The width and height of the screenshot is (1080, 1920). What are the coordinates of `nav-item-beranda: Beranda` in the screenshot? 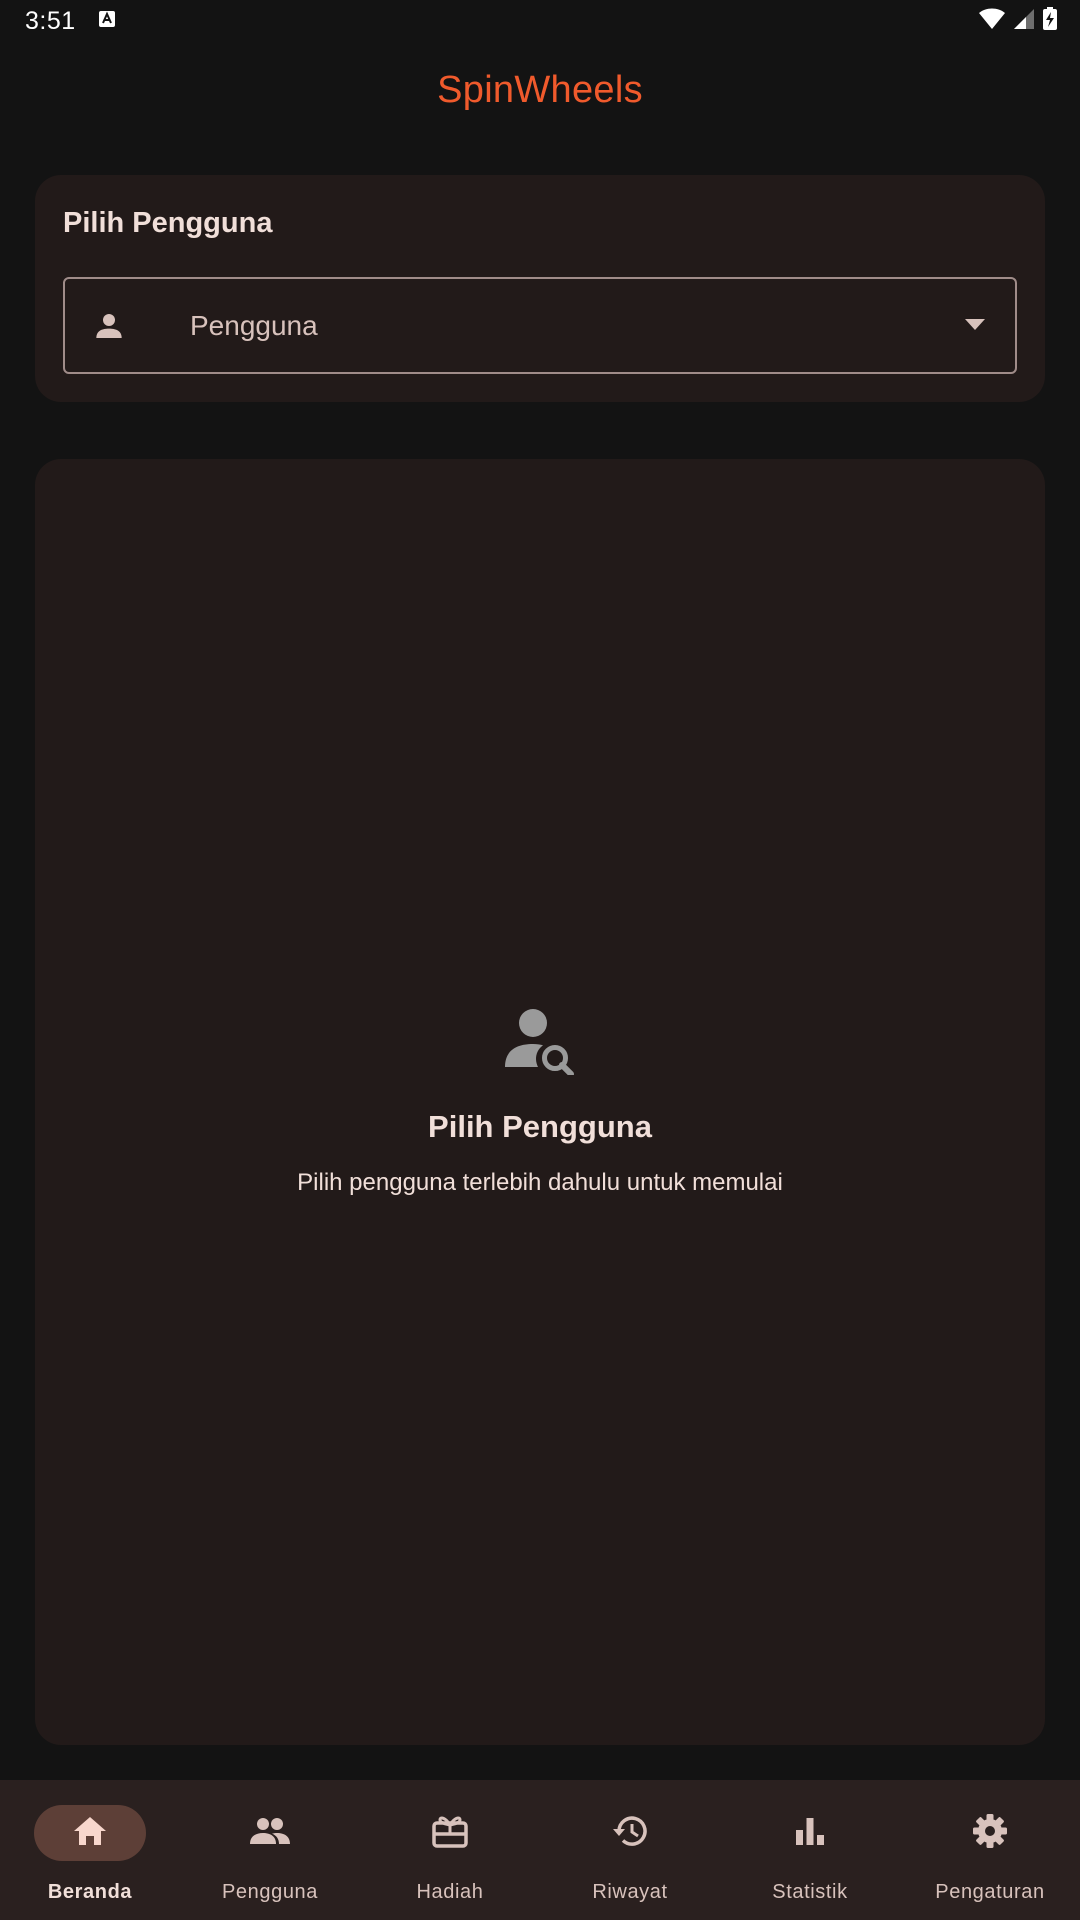 It's located at (90, 1850).